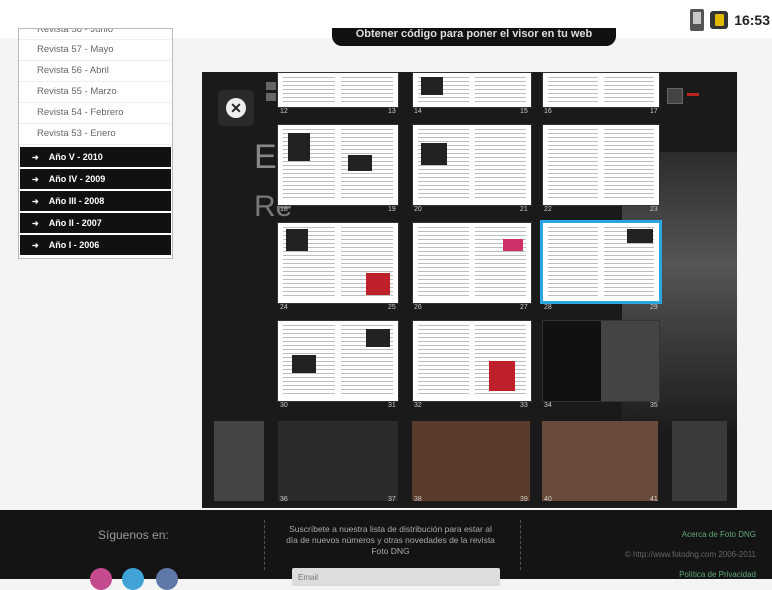  I want to click on page-number: 35, so click(654, 405).